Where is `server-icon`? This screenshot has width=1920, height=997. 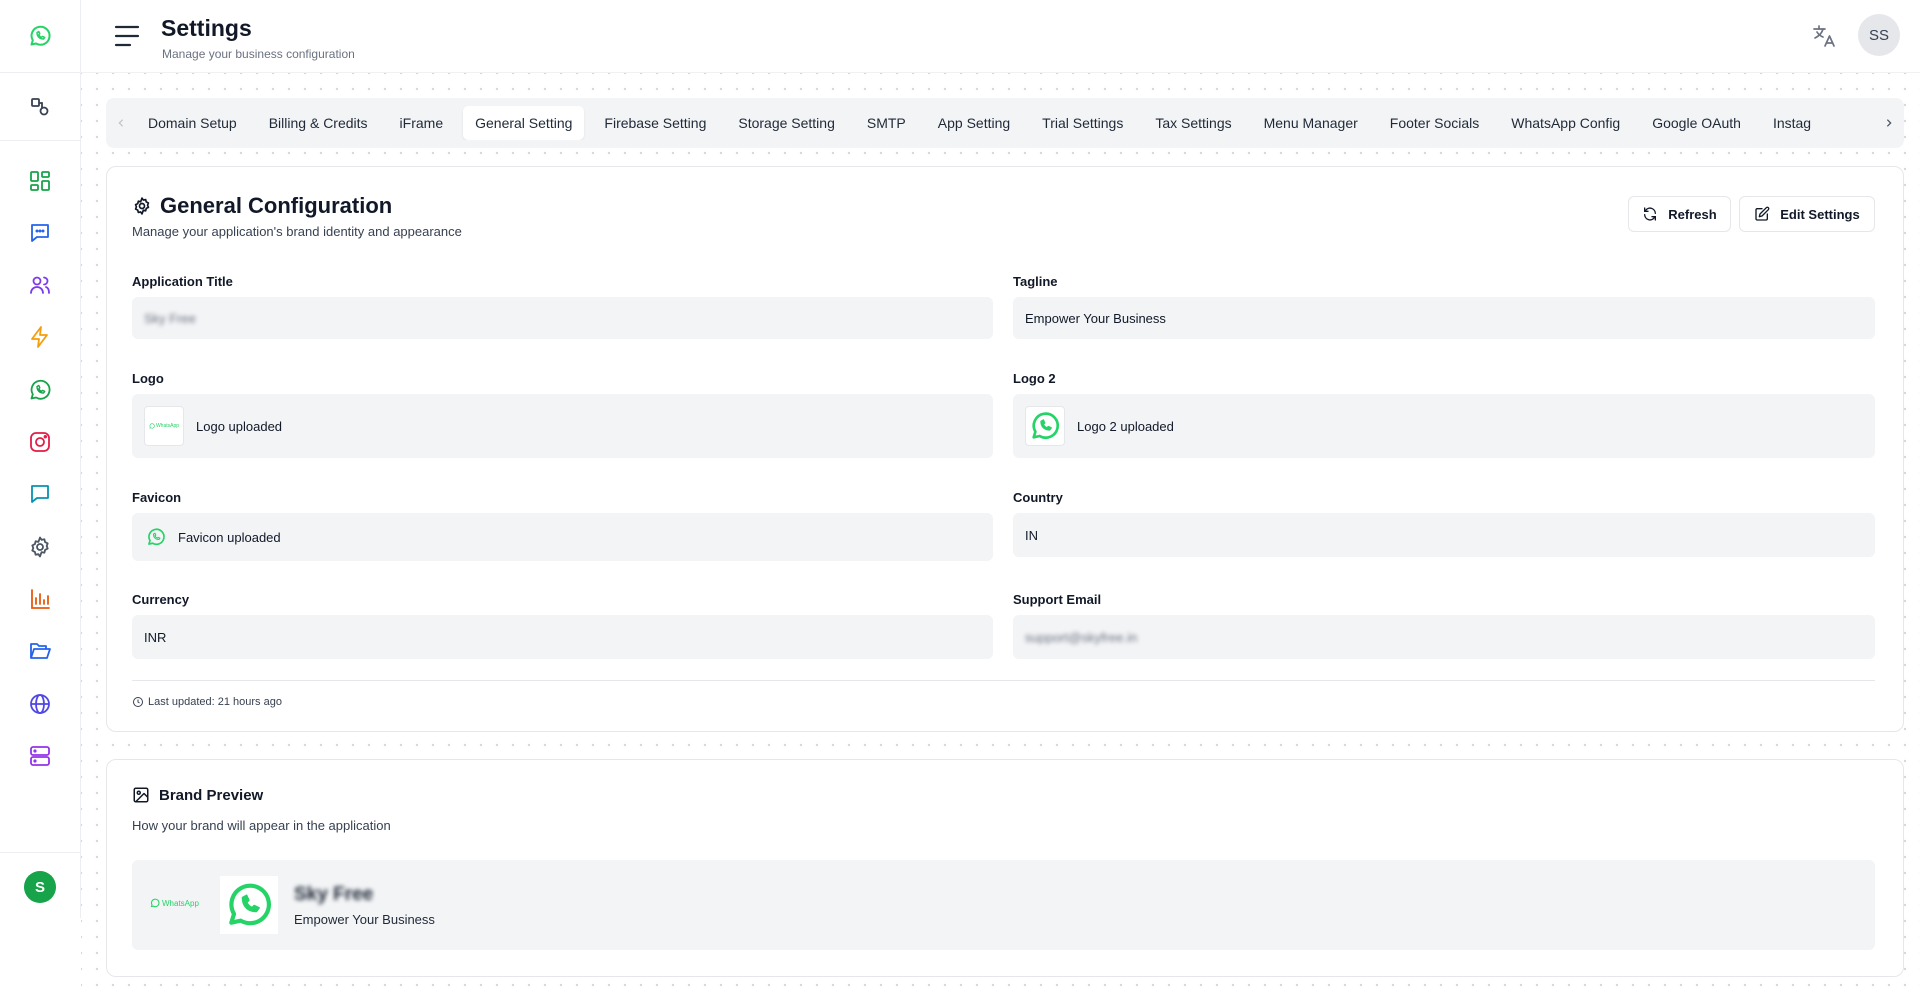 server-icon is located at coordinates (40, 756).